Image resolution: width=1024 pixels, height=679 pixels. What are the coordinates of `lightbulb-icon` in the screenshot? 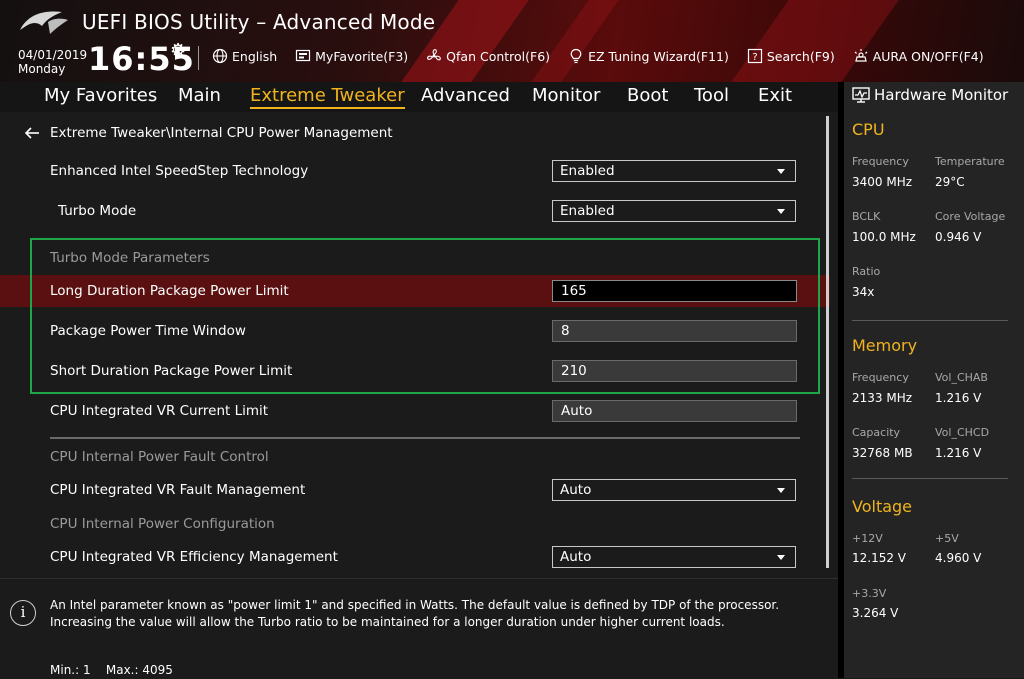 It's located at (576, 56).